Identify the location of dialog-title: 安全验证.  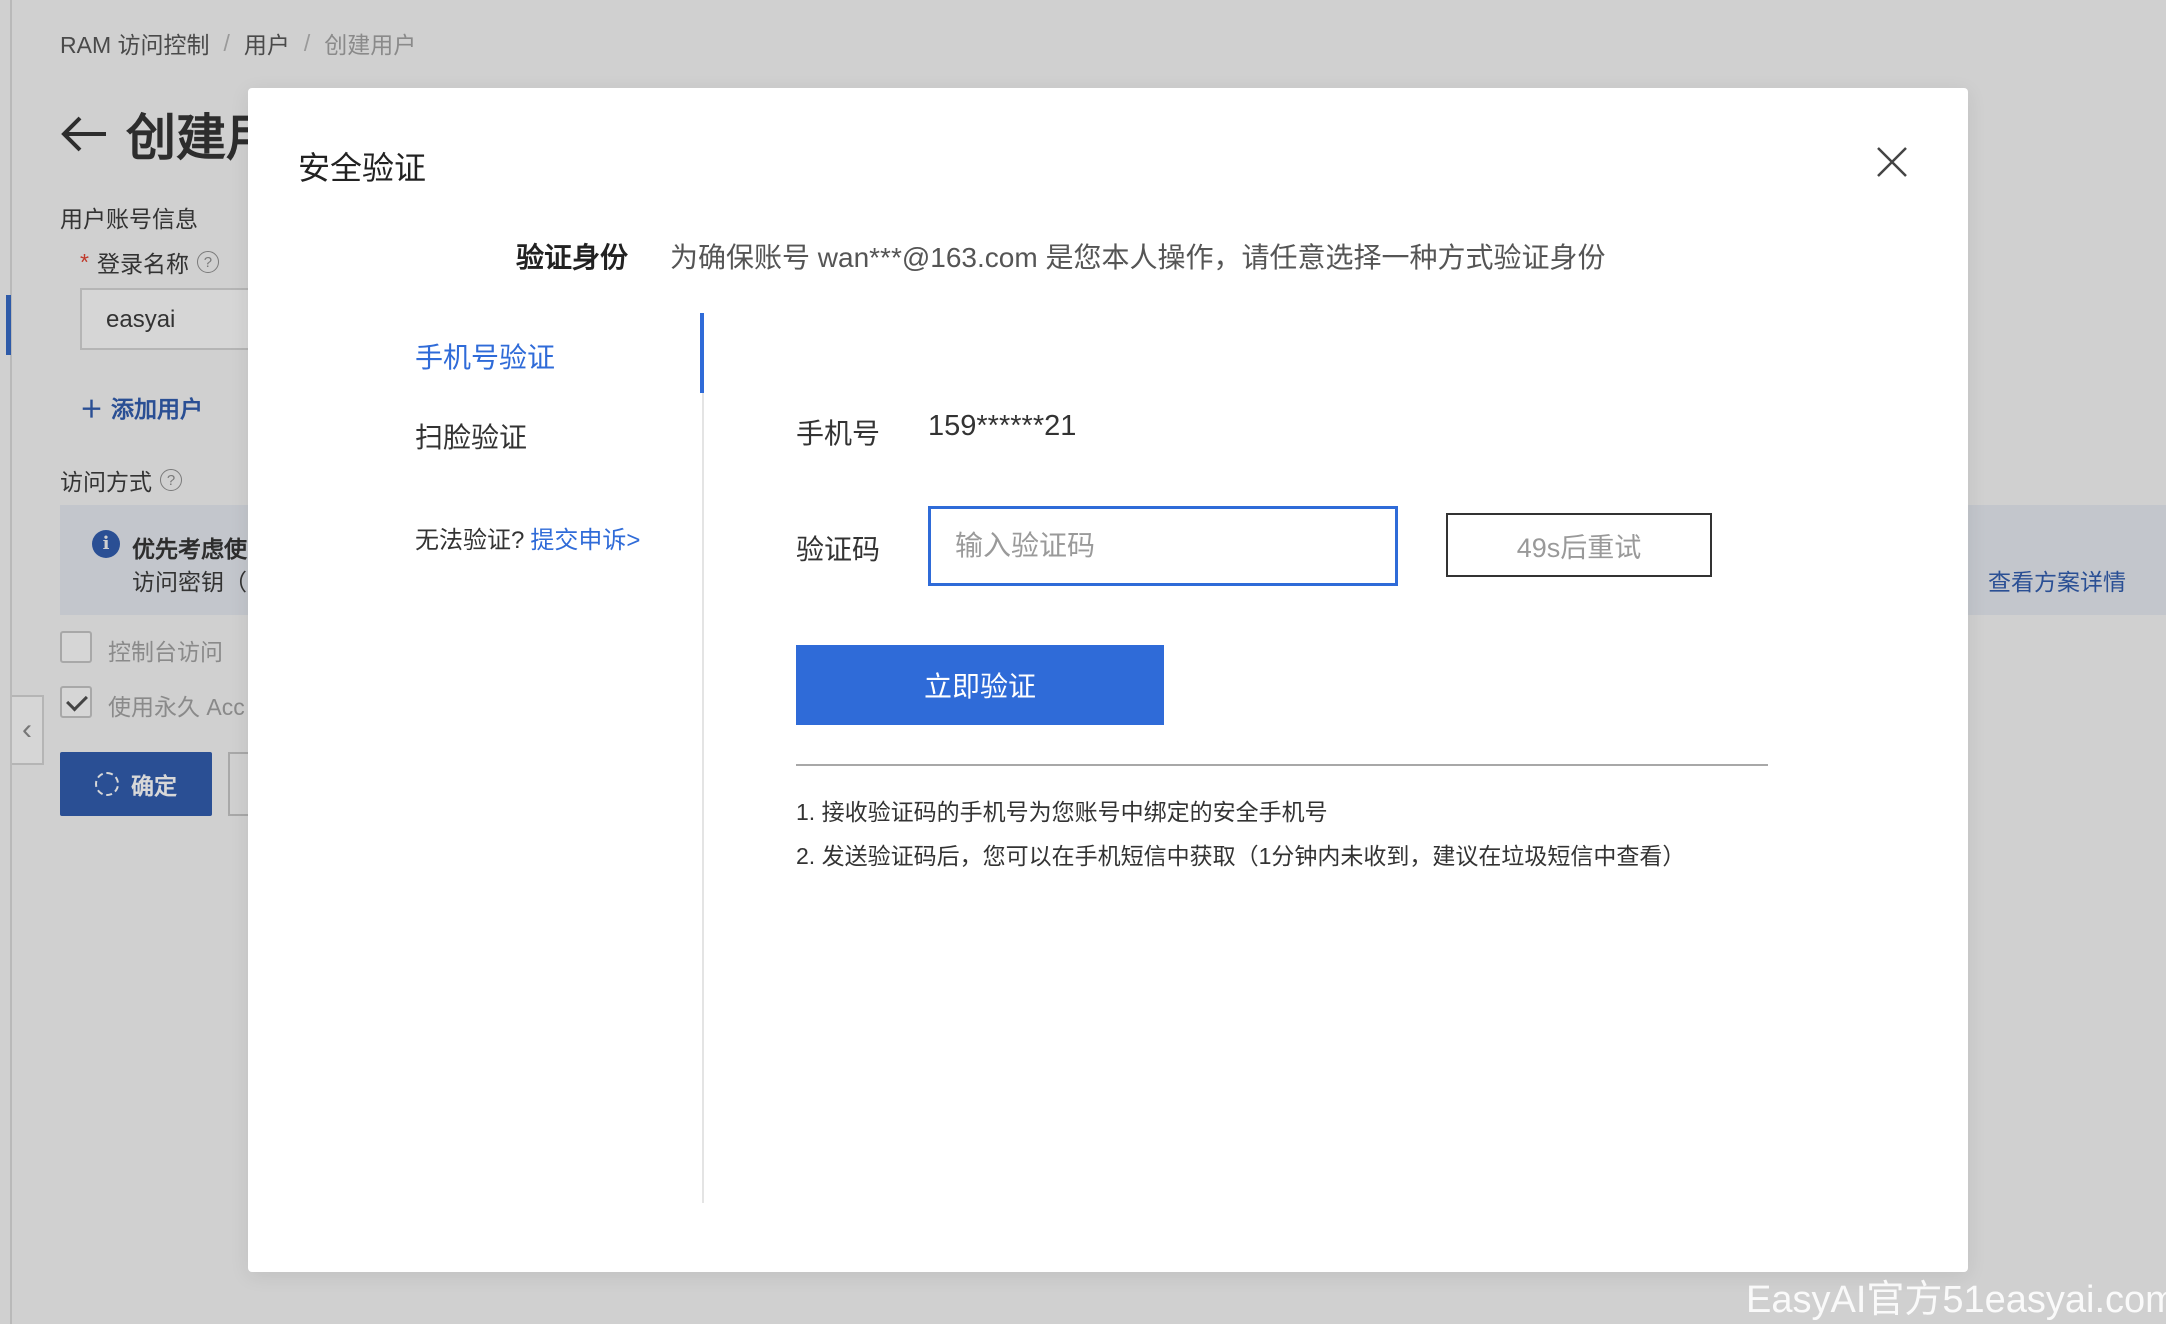
(362, 168).